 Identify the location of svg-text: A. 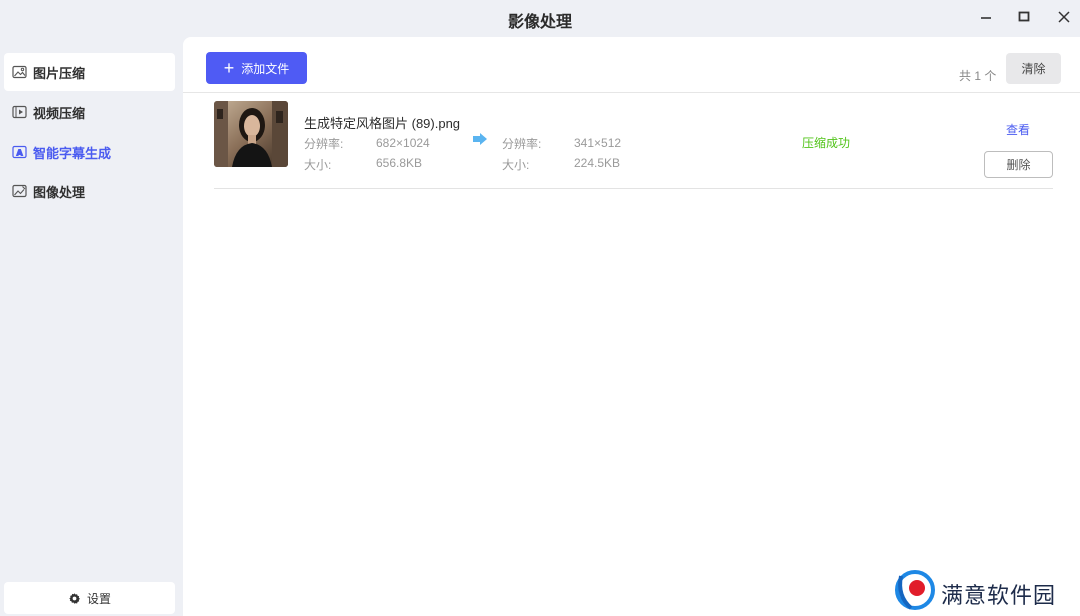
(20, 153).